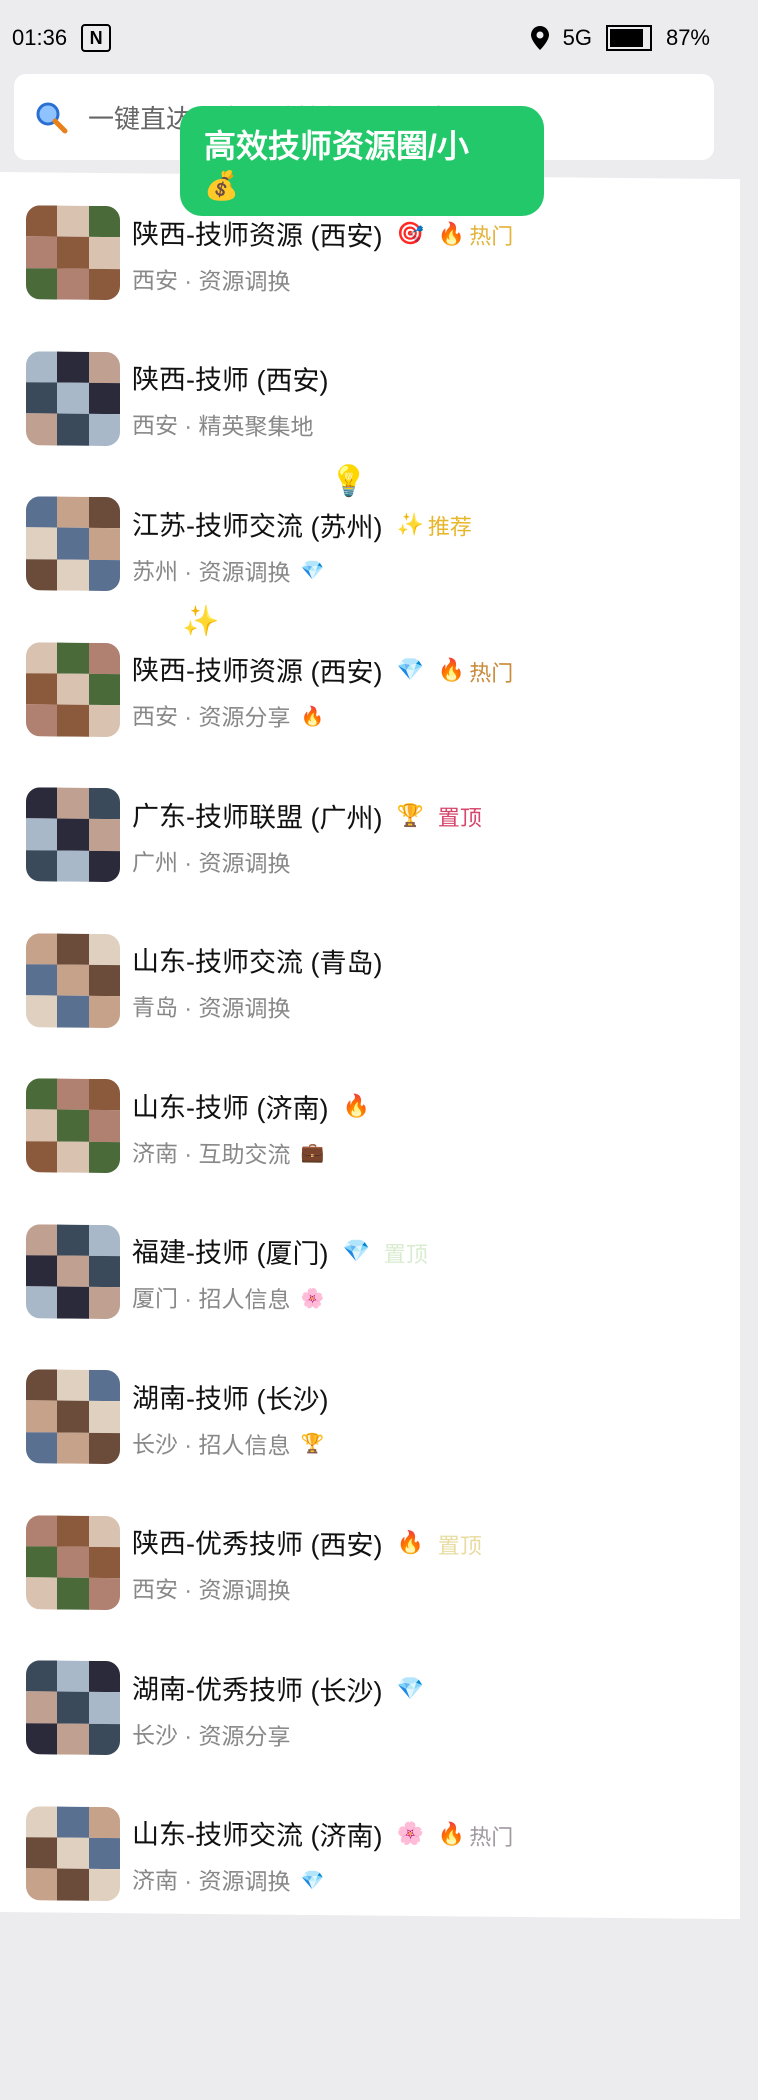 This screenshot has height=2100, width=758. What do you see at coordinates (687, 37) in the screenshot?
I see `battery-percent: 87%` at bounding box center [687, 37].